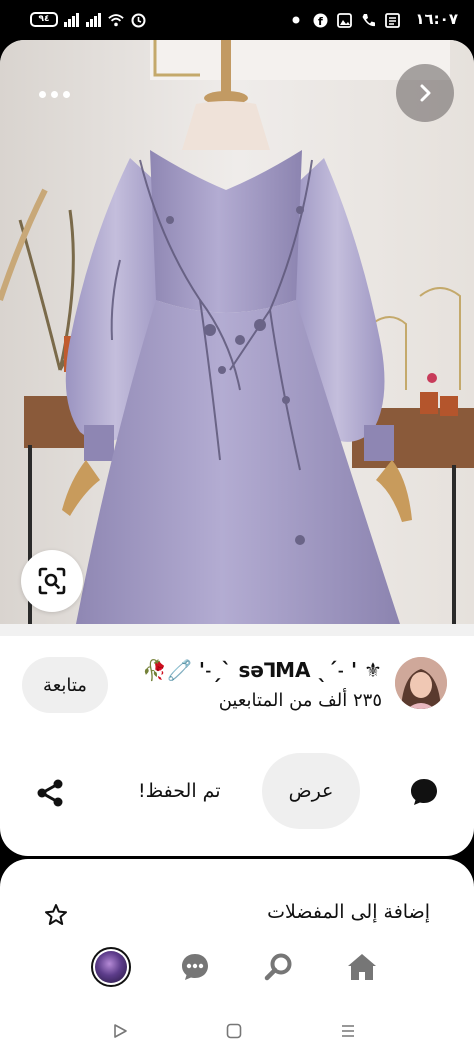  I want to click on tab-home, so click(362, 967).